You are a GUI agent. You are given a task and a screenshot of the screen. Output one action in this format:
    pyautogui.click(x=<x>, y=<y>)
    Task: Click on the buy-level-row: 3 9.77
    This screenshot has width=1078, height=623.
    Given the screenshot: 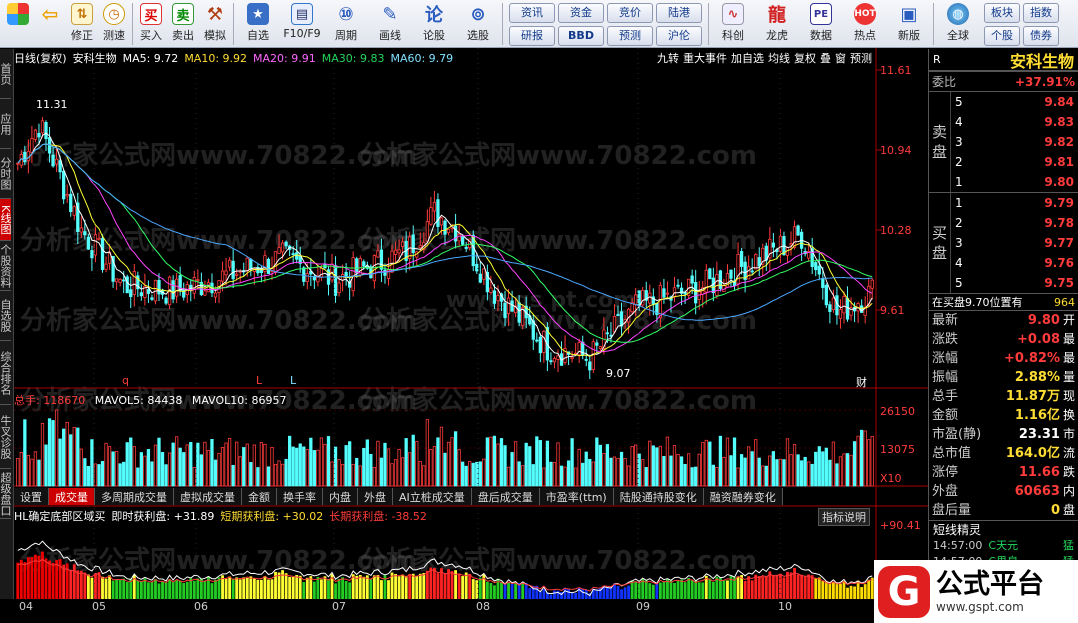 What is the action you would take?
    pyautogui.click(x=1014, y=243)
    